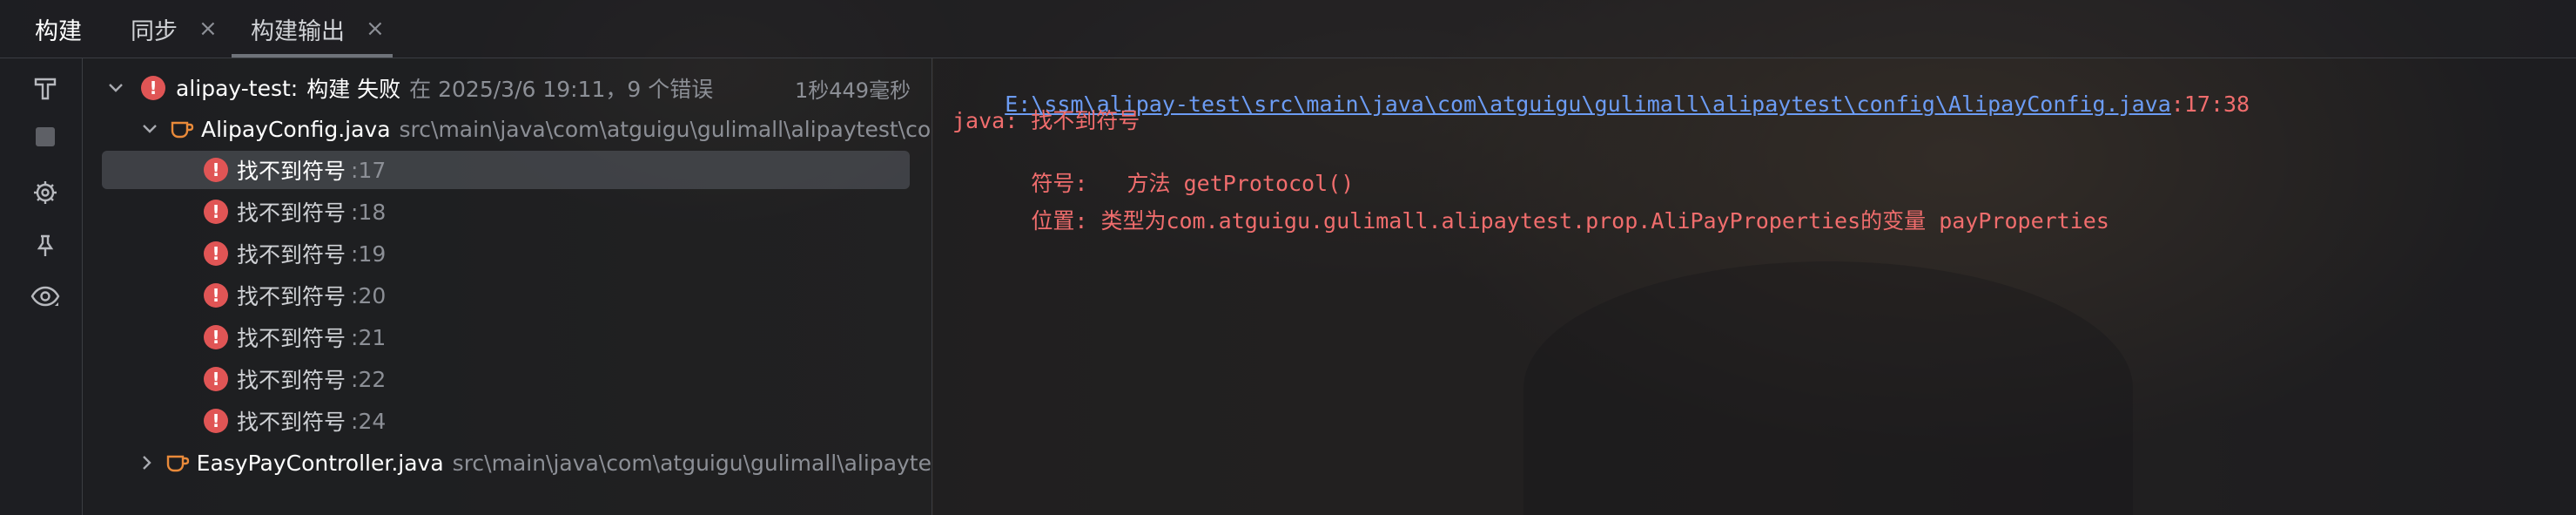  What do you see at coordinates (507, 421) in the screenshot?
I see `error-row: ! 找不到符号 :24` at bounding box center [507, 421].